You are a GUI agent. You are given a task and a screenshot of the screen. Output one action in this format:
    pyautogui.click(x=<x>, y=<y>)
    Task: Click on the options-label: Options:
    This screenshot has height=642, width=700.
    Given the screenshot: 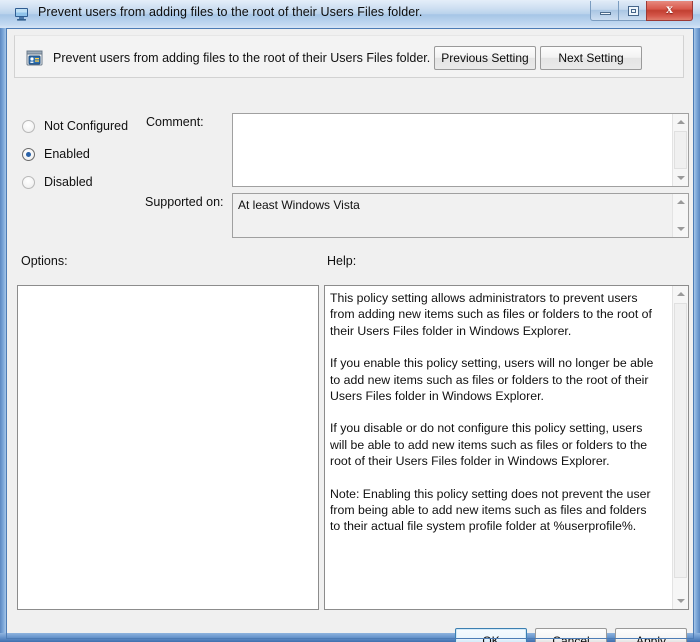 What is the action you would take?
    pyautogui.click(x=44, y=261)
    